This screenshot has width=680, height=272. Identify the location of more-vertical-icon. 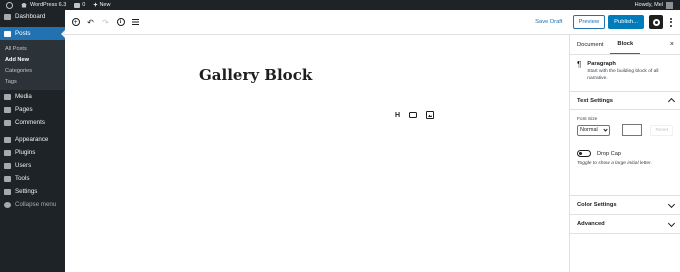
(671, 18).